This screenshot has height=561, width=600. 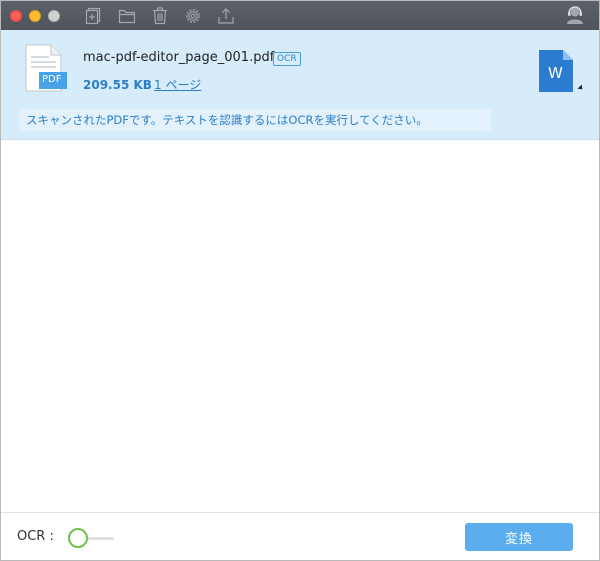 What do you see at coordinates (255, 120) in the screenshot?
I see `scan-notice: スキャンされたPDFです。テキストを認識するにはOCRを実行してください。` at bounding box center [255, 120].